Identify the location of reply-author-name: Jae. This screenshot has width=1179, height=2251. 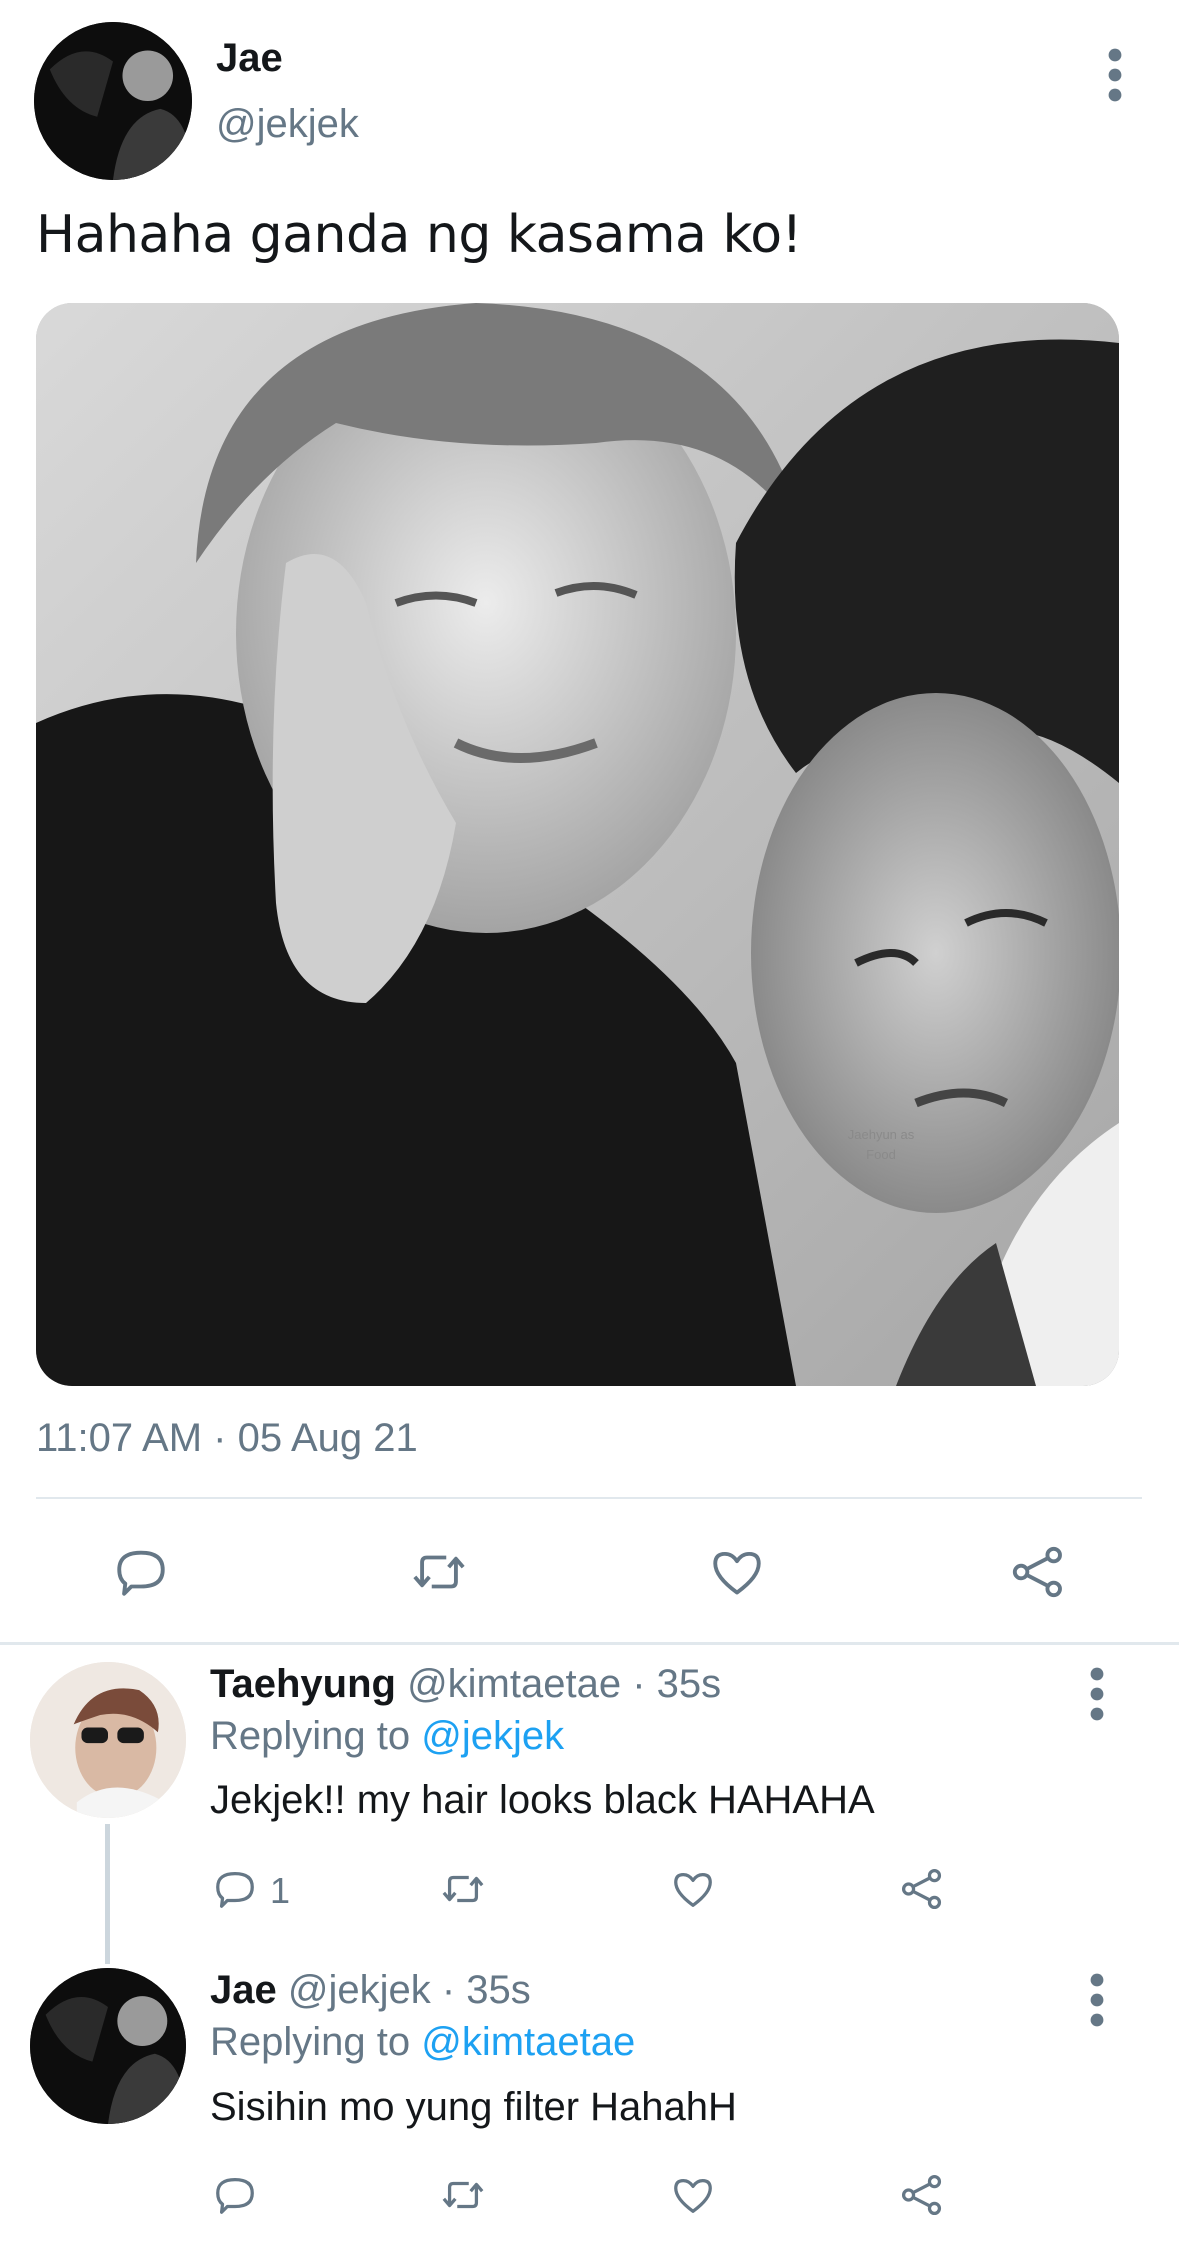
(243, 1990).